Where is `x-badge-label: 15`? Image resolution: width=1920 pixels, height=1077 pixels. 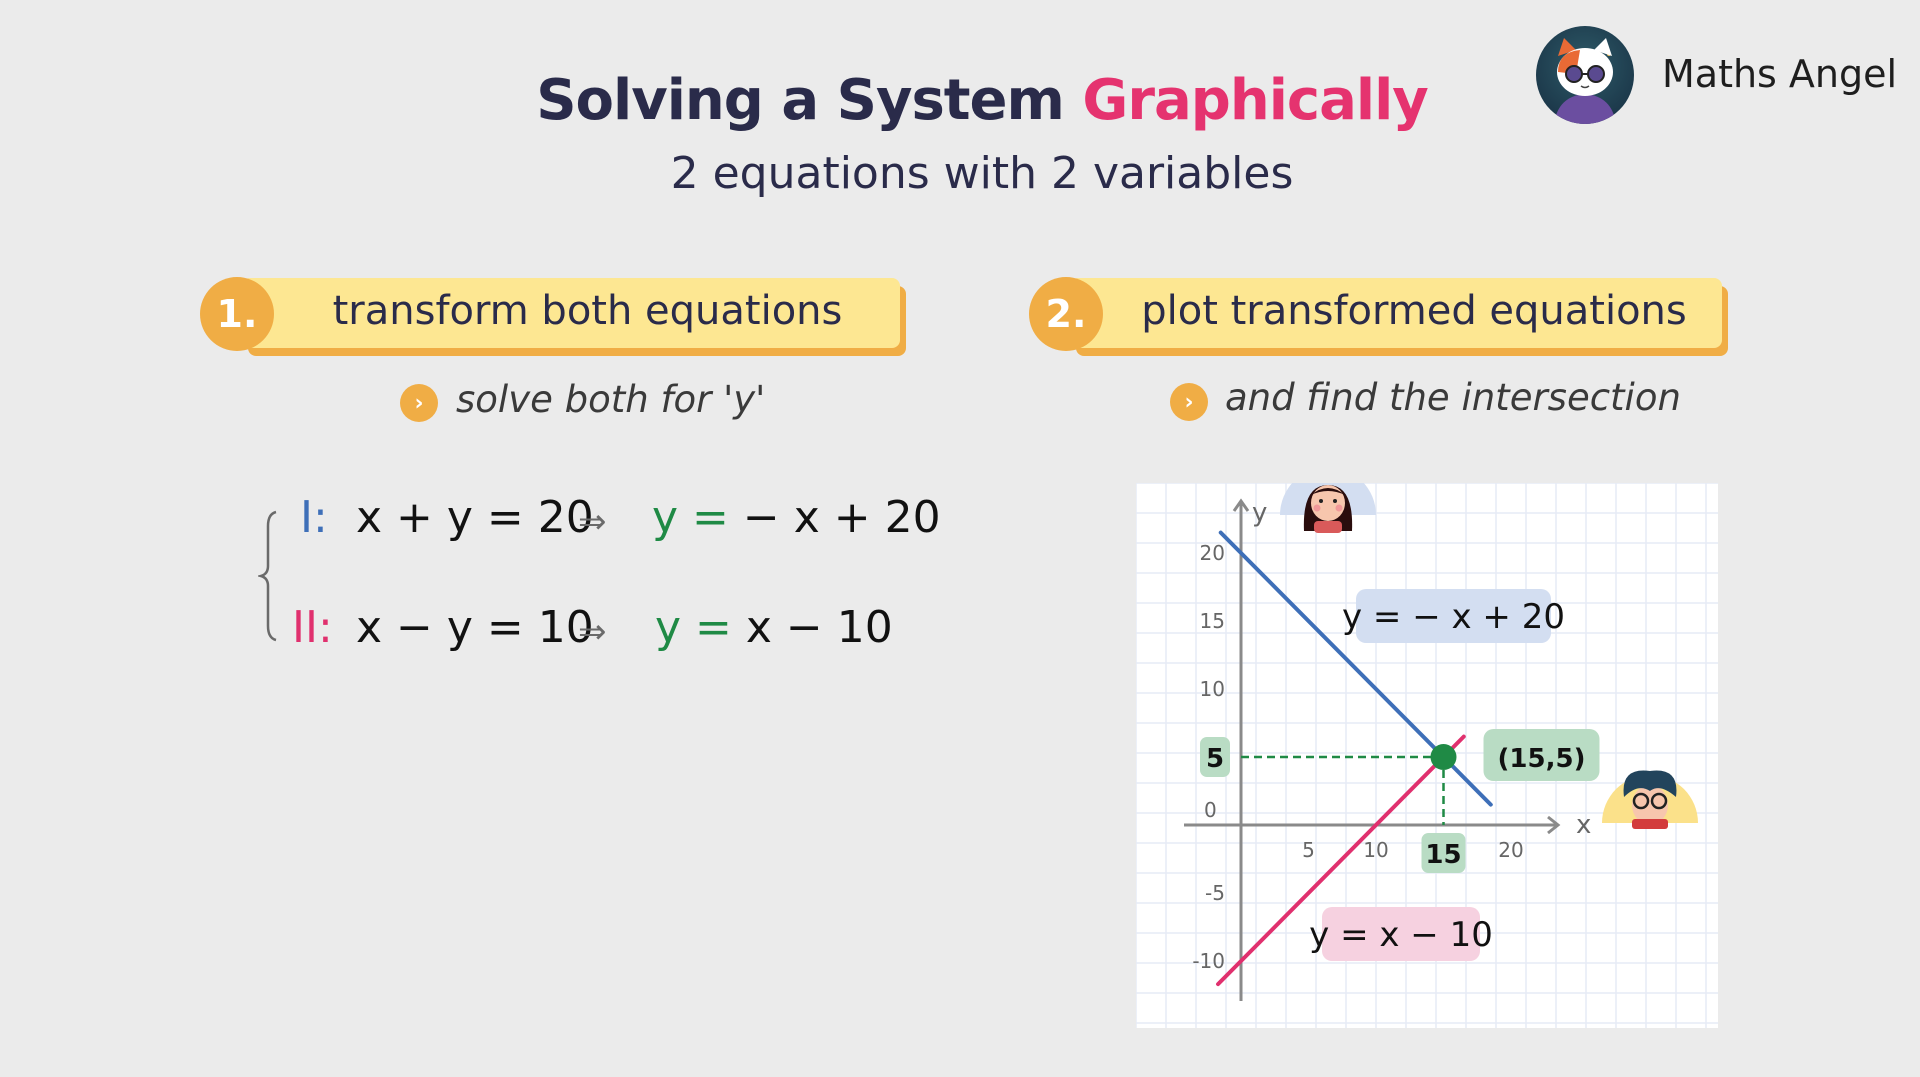 x-badge-label: 15 is located at coordinates (1443, 855).